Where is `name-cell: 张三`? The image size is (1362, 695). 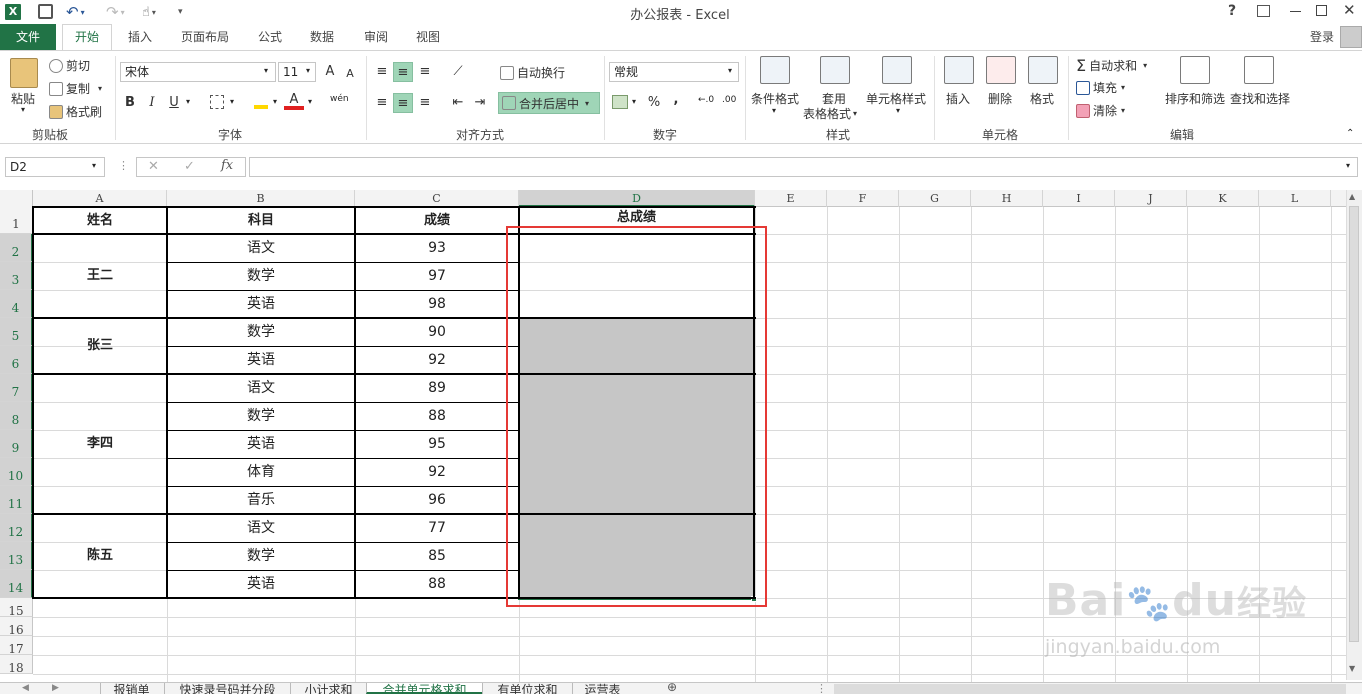 name-cell: 张三 is located at coordinates (100, 346).